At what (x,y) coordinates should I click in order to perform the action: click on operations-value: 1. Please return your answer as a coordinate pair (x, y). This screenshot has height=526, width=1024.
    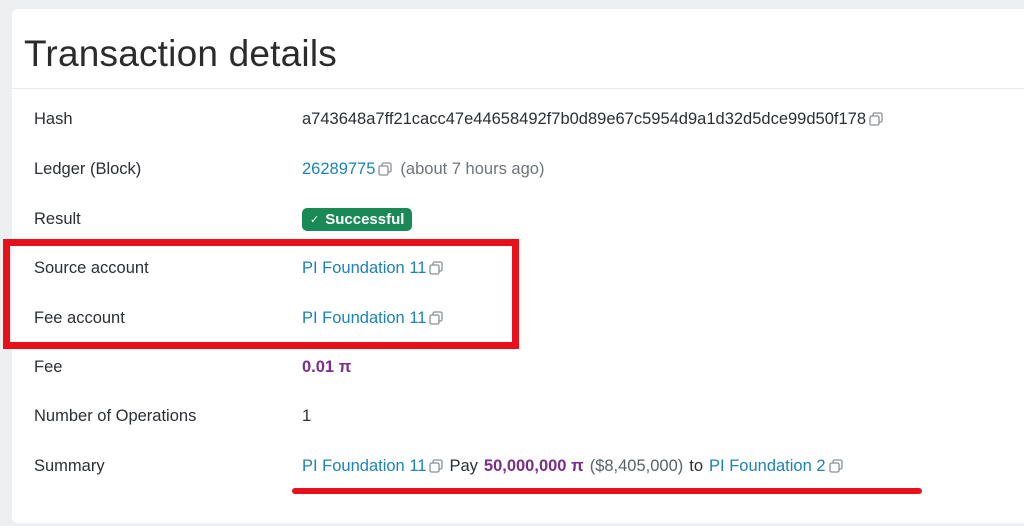
    Looking at the image, I should click on (307, 415).